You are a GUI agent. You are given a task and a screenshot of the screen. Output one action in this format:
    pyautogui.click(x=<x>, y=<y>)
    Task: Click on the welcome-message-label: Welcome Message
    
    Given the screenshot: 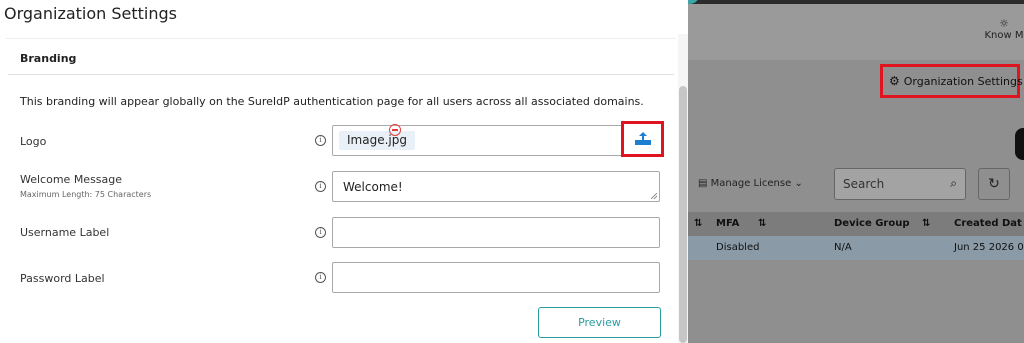 What is the action you would take?
    pyautogui.click(x=71, y=179)
    